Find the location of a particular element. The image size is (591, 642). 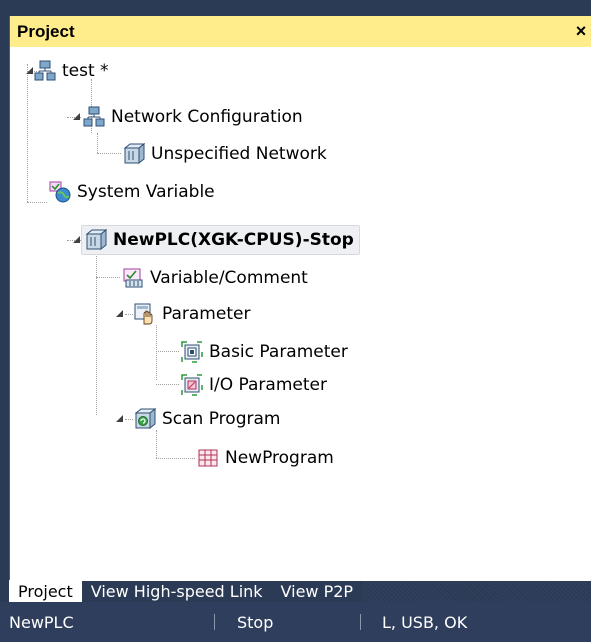

panel-tabbar: Project View High-speed Link View P2P is located at coordinates (300, 591).